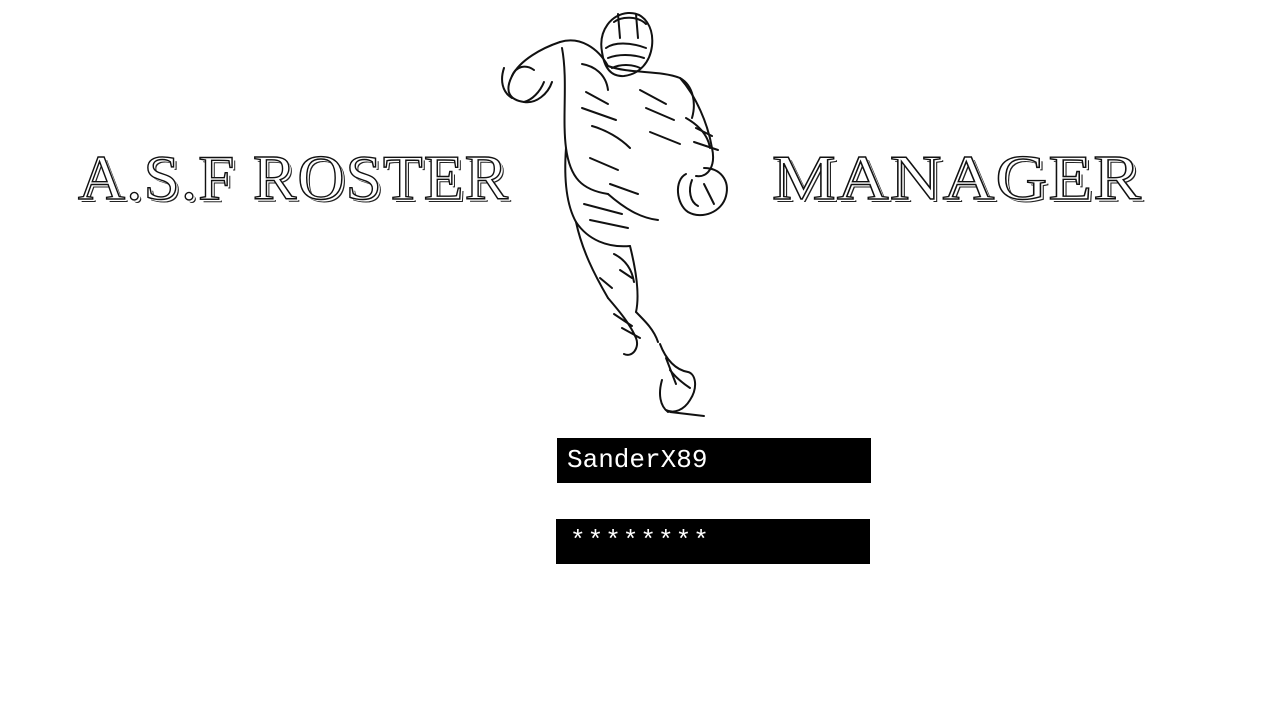 This screenshot has width=1280, height=720. What do you see at coordinates (714, 460) in the screenshot?
I see `username-input` at bounding box center [714, 460].